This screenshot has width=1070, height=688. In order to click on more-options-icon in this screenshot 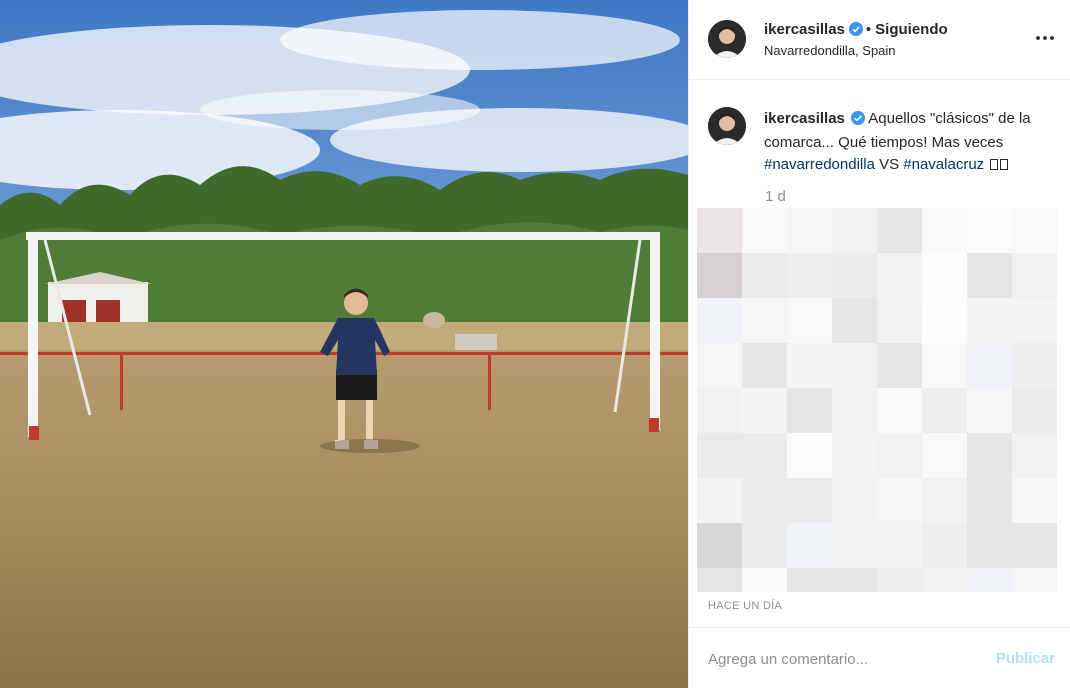, I will do `click(1045, 38)`.